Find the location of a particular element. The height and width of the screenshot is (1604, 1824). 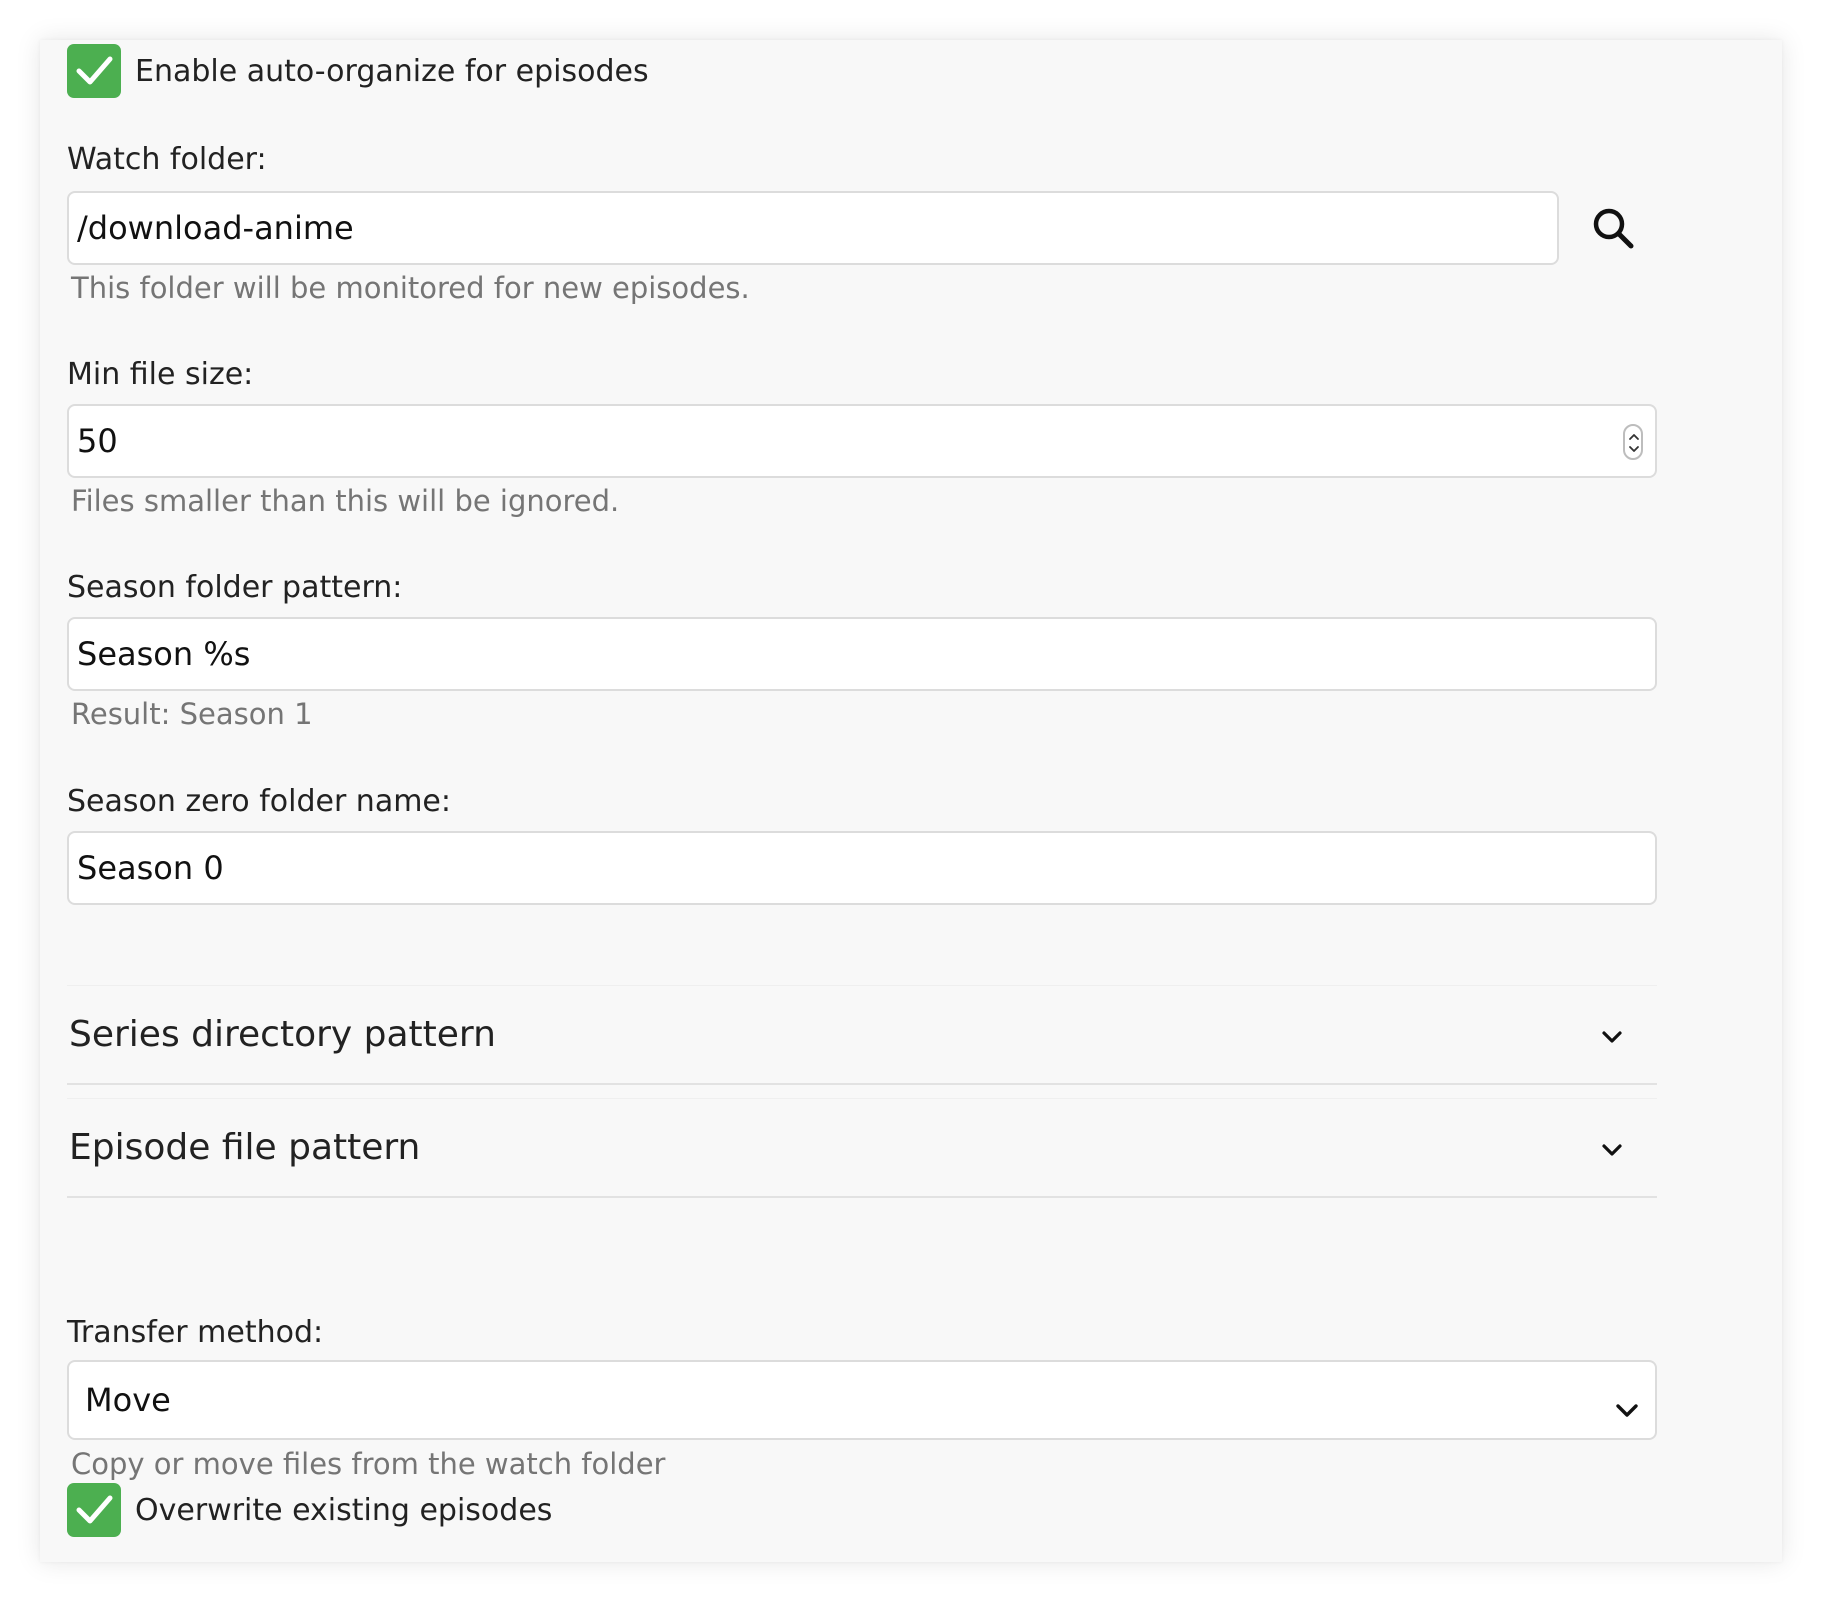

min-file-size-helper: Files smaller than this will be ignored. is located at coordinates (345, 501).